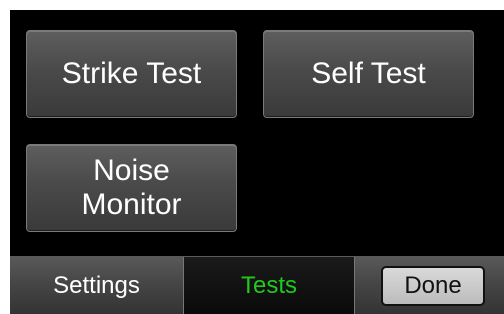  What do you see at coordinates (269, 285) in the screenshot?
I see `tab-tests: Tests` at bounding box center [269, 285].